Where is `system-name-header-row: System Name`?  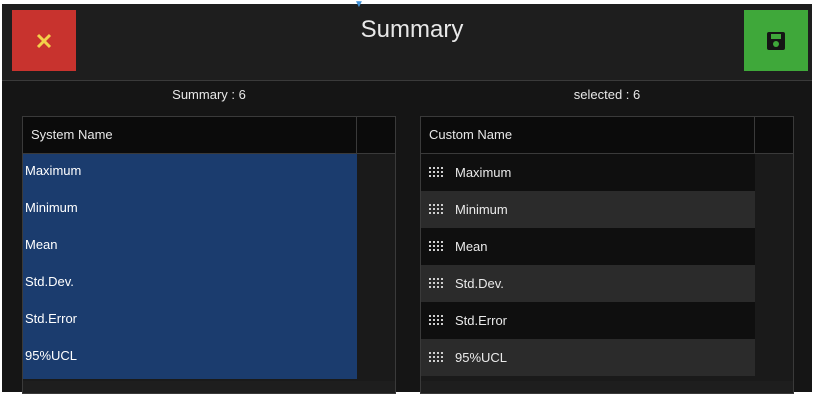 system-name-header-row: System Name is located at coordinates (209, 135).